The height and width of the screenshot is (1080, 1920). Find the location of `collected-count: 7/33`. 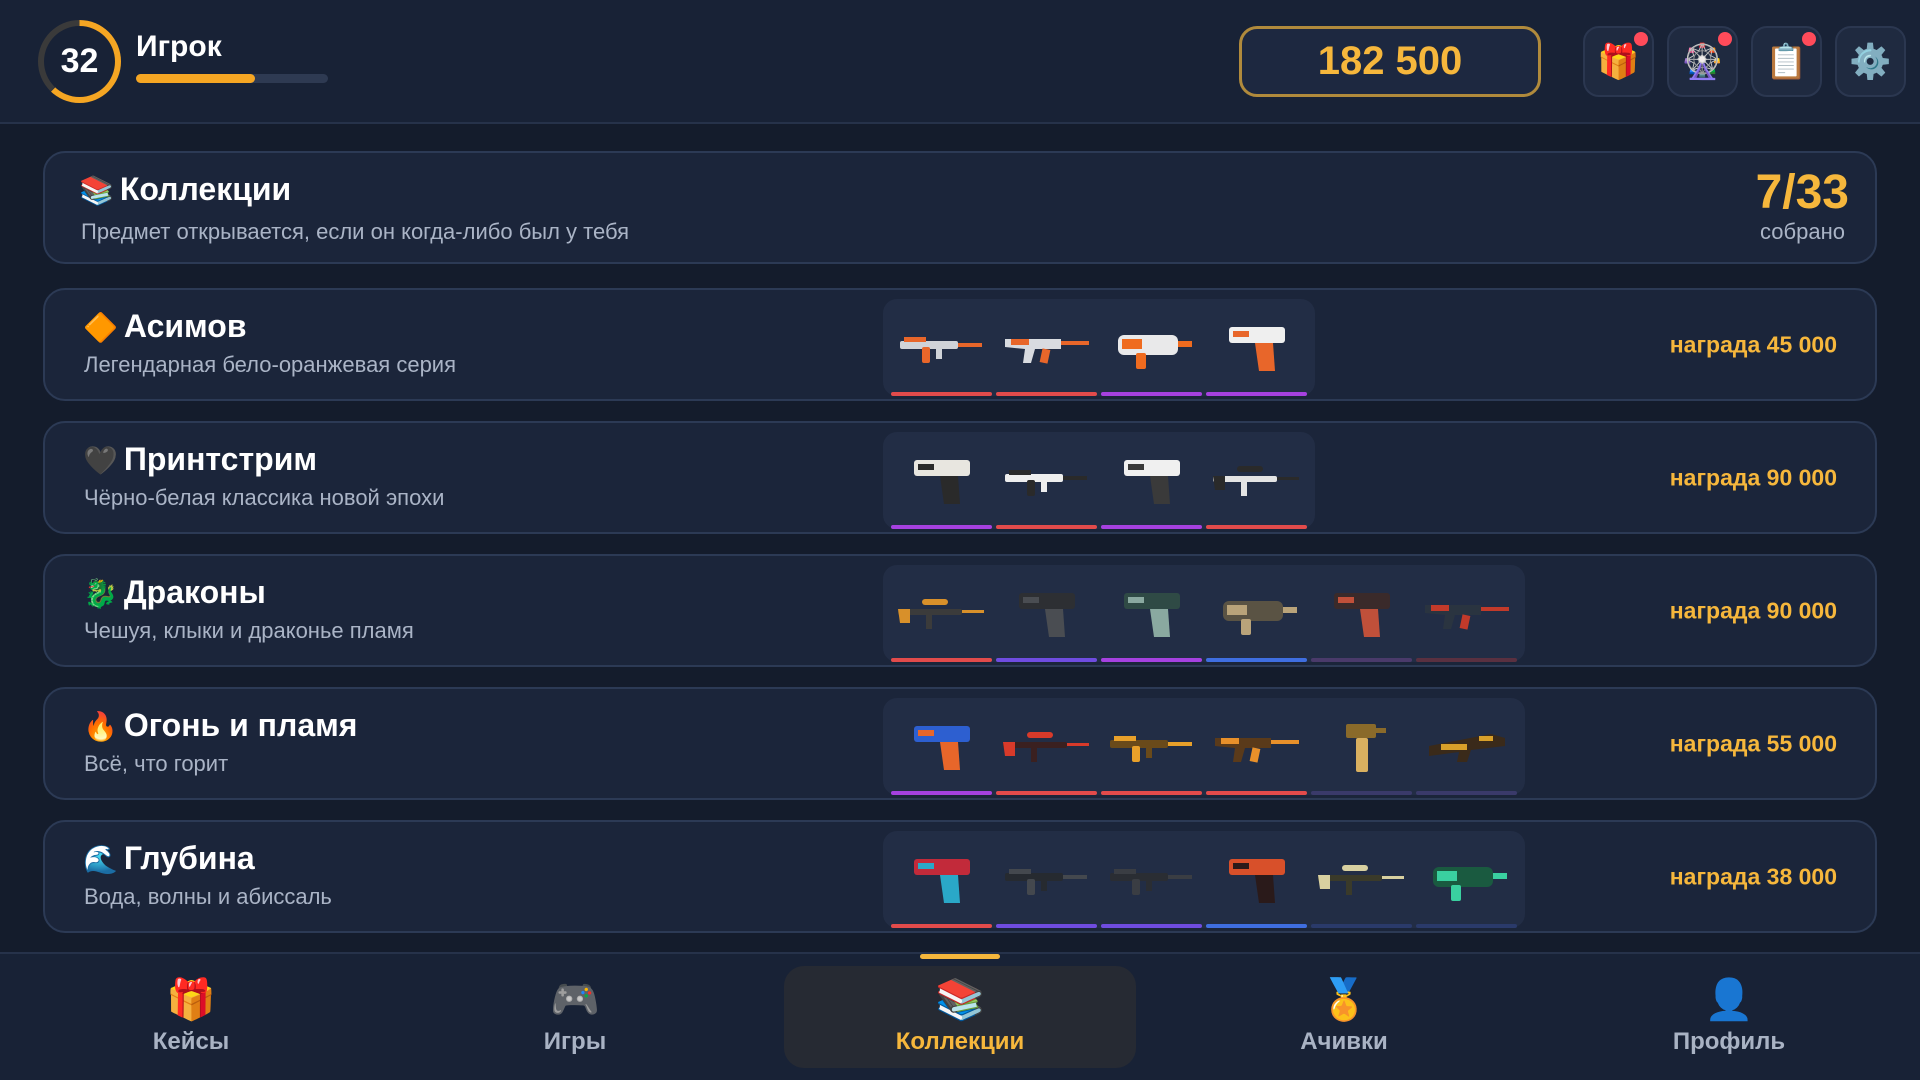

collected-count: 7/33 is located at coordinates (1802, 192).